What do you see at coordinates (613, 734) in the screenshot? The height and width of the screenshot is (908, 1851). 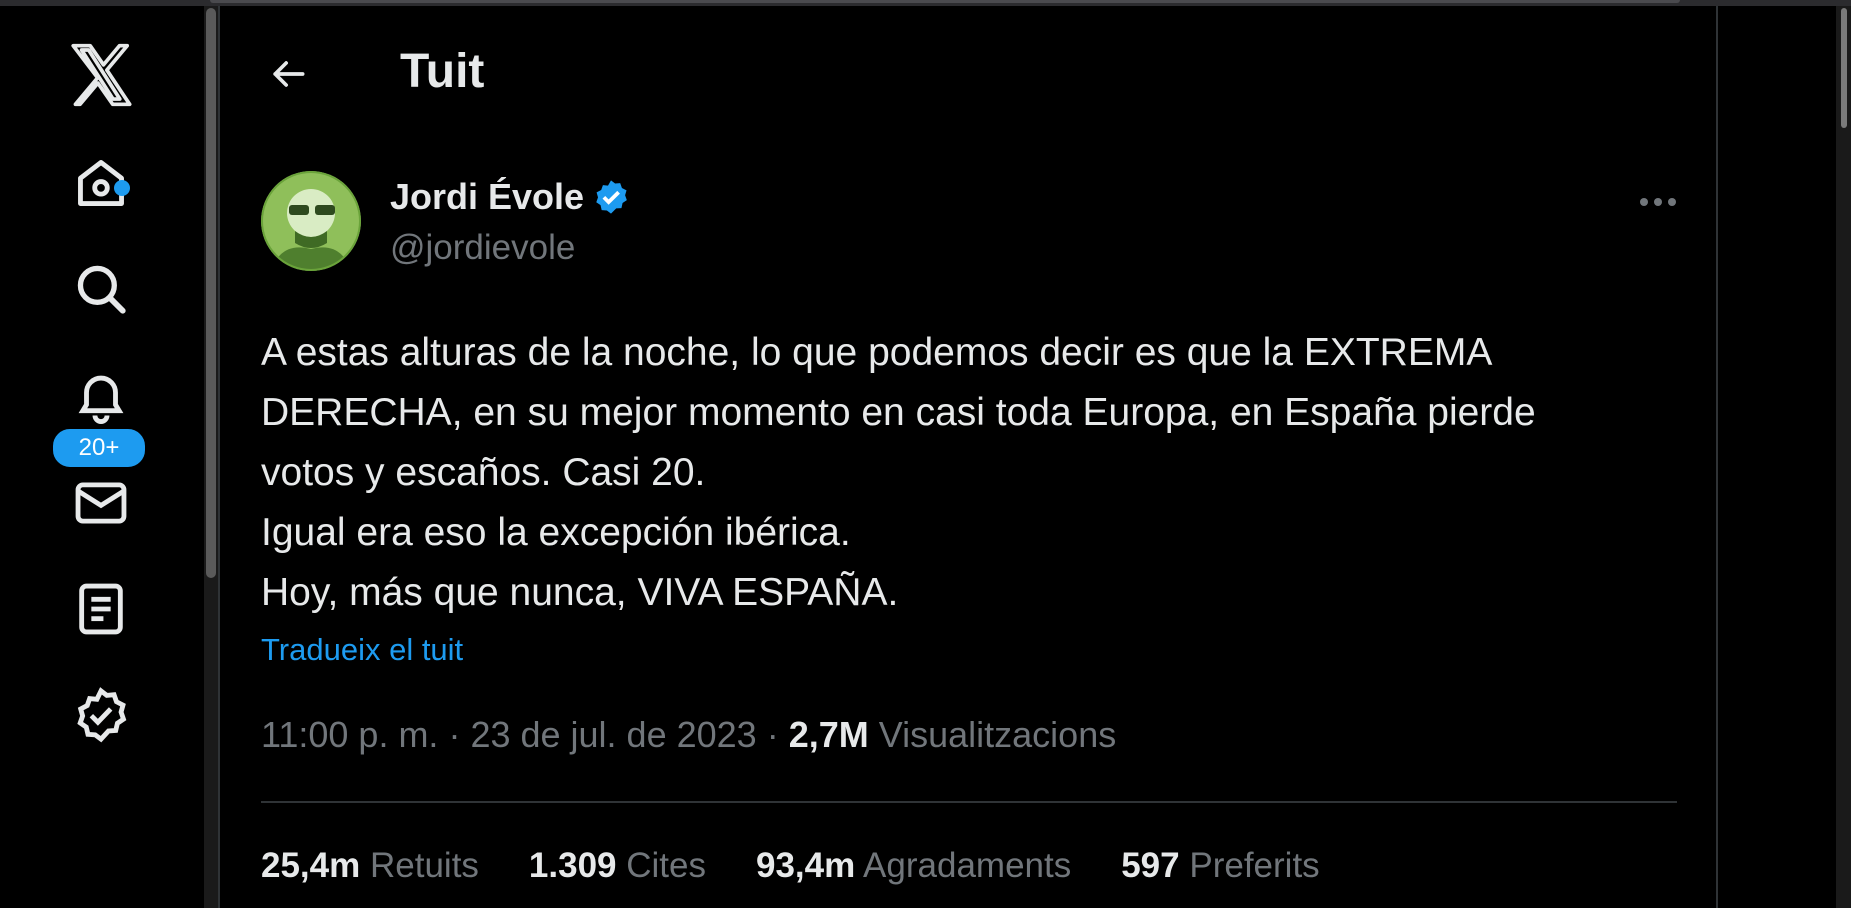 I see `tweet-date: 23 de jul. de 2023` at bounding box center [613, 734].